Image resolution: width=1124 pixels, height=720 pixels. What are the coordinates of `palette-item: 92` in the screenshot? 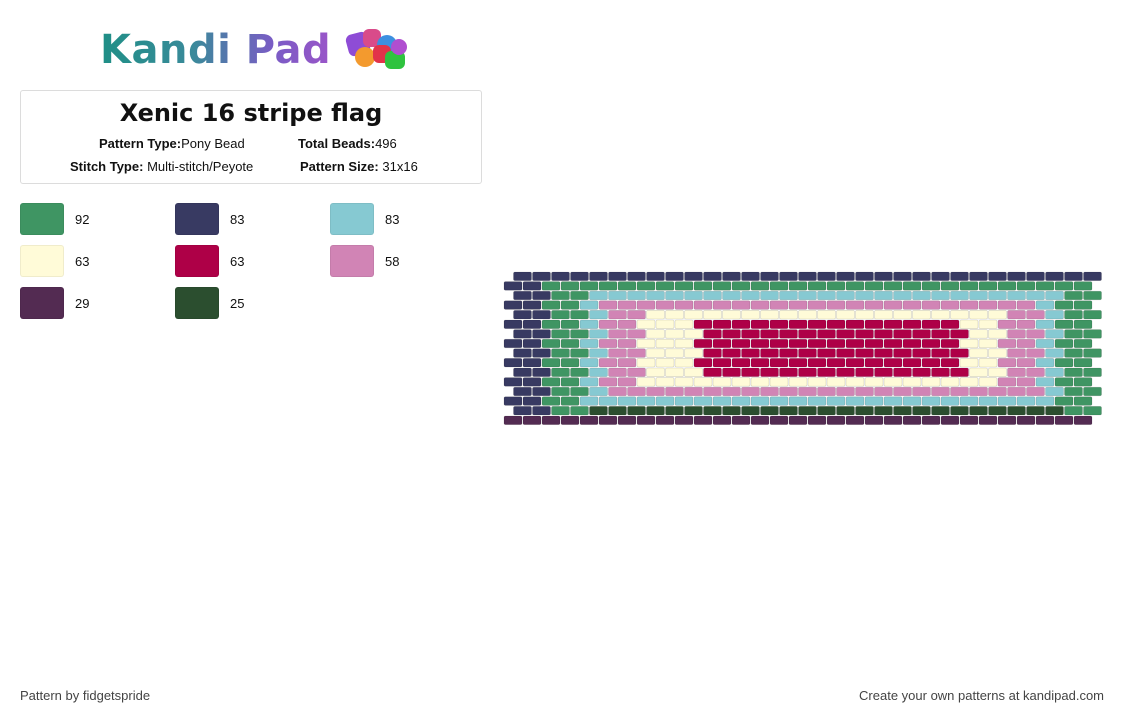 It's located at (54, 219).